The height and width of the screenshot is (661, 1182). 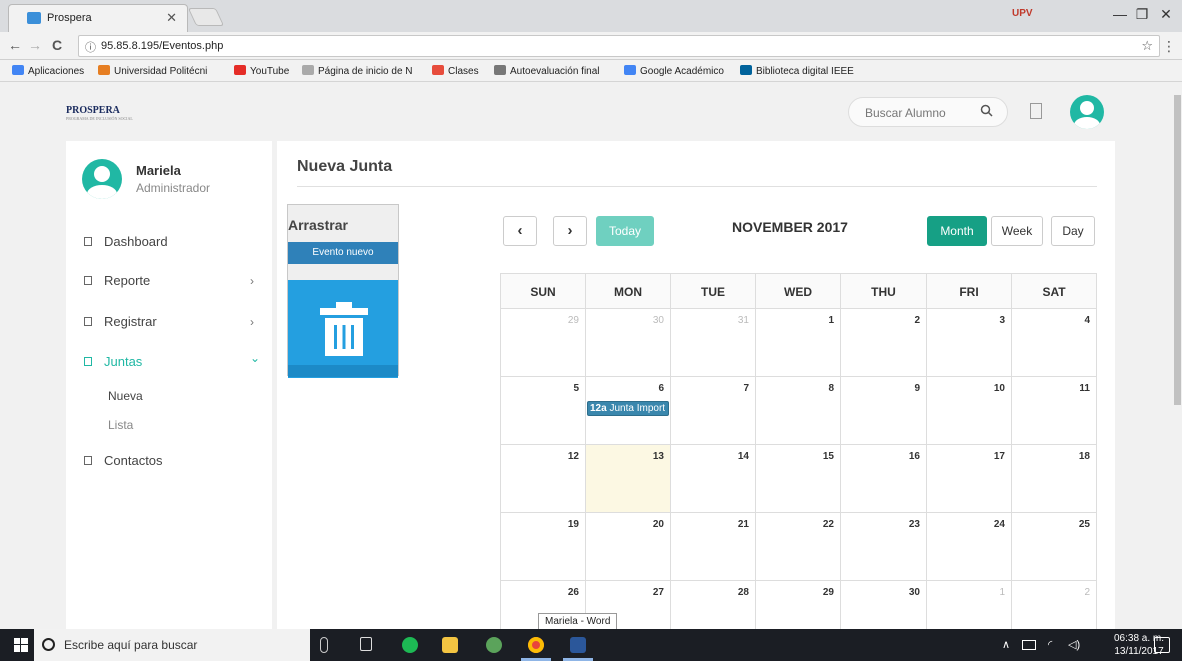 What do you see at coordinates (713, 343) in the screenshot?
I see `calendar-day-cell: 31` at bounding box center [713, 343].